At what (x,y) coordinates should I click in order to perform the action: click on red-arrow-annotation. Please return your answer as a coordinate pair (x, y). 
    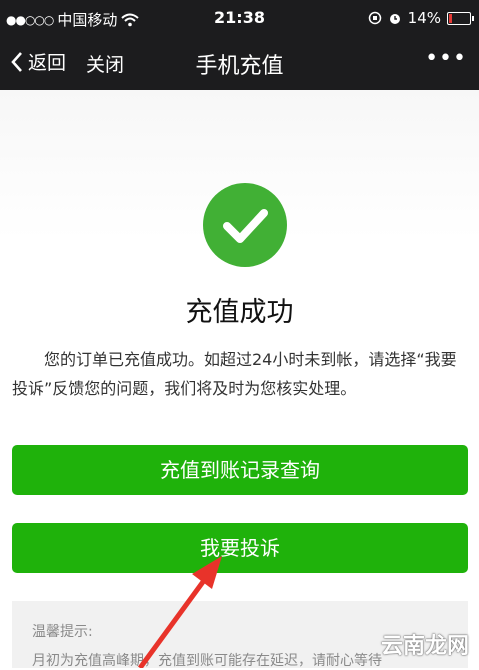
    Looking at the image, I should click on (179, 612).